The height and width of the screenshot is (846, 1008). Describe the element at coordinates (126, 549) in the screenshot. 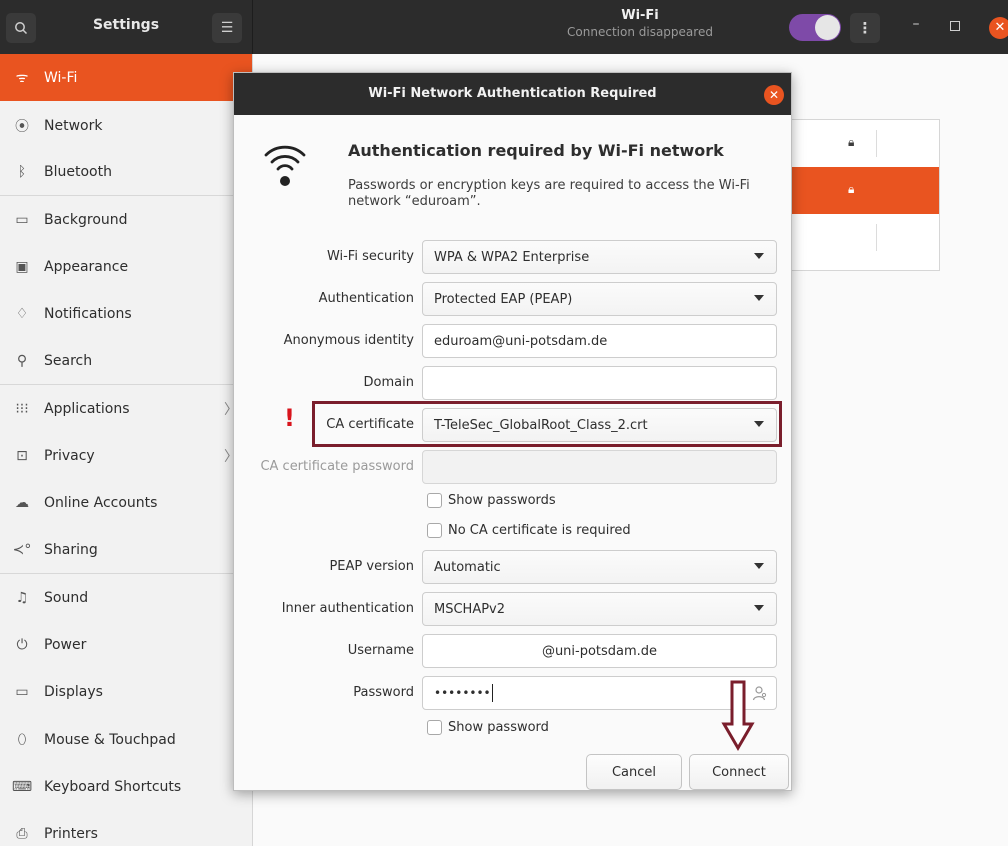

I see `sidebar-item-sharing: ≺° Sharing` at that location.